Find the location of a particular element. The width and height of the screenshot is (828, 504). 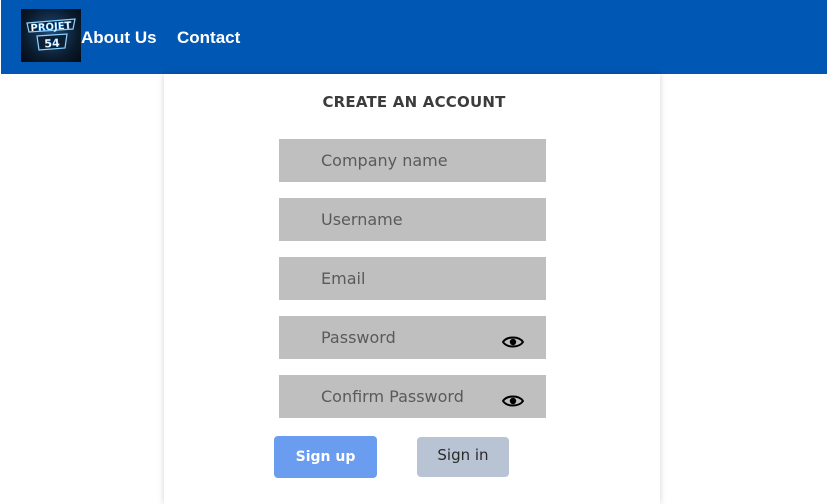

username-field is located at coordinates (412, 219).